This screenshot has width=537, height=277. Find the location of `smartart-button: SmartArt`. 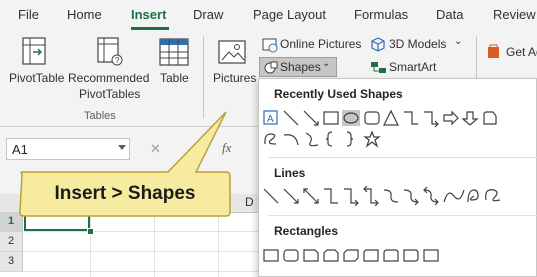

smartart-button: SmartArt is located at coordinates (408, 68).